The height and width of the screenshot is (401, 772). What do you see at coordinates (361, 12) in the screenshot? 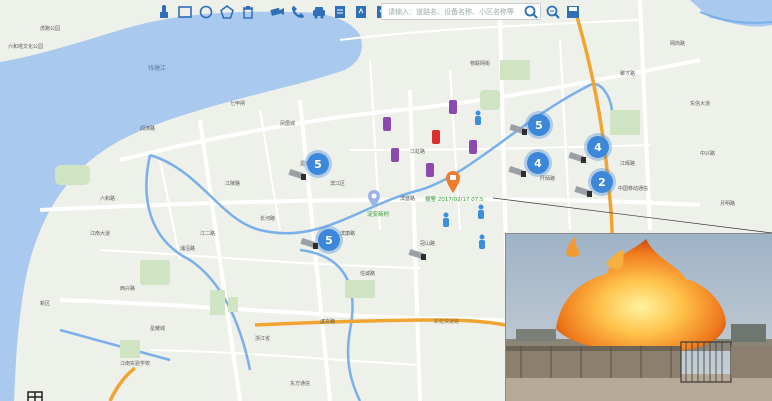
I see `export-icon` at bounding box center [361, 12].